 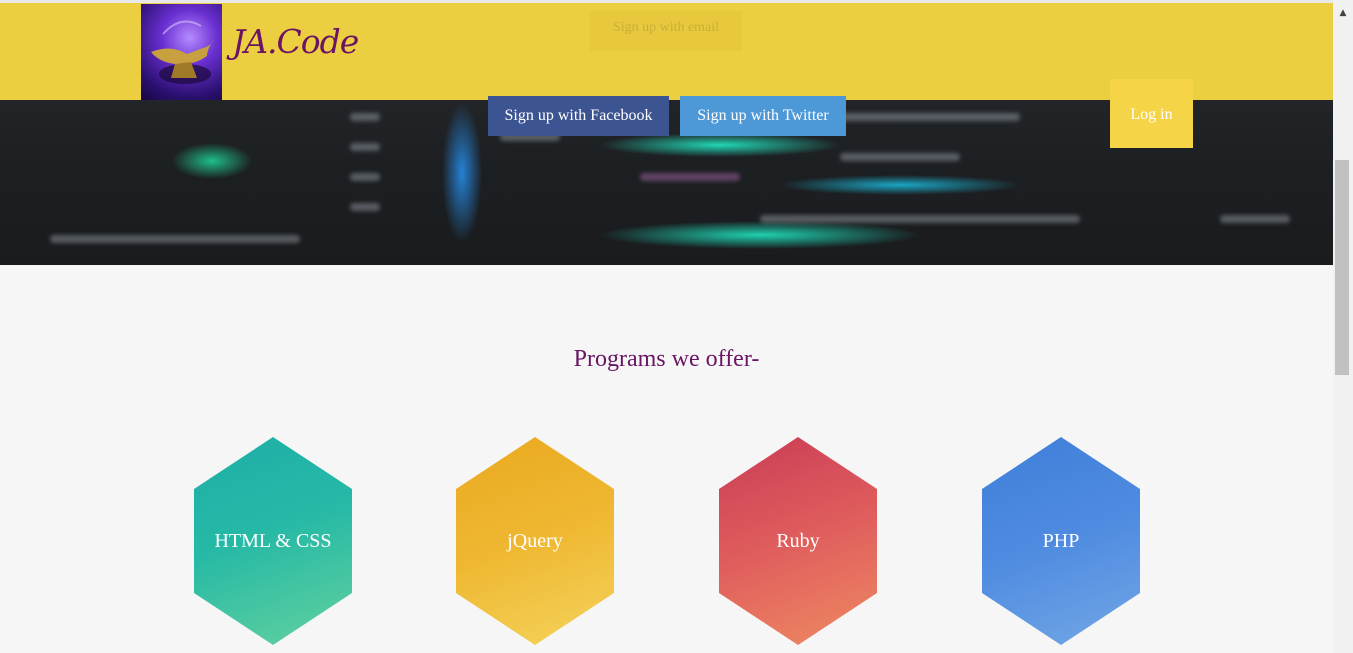 I want to click on program-label: PHP, so click(x=1061, y=540).